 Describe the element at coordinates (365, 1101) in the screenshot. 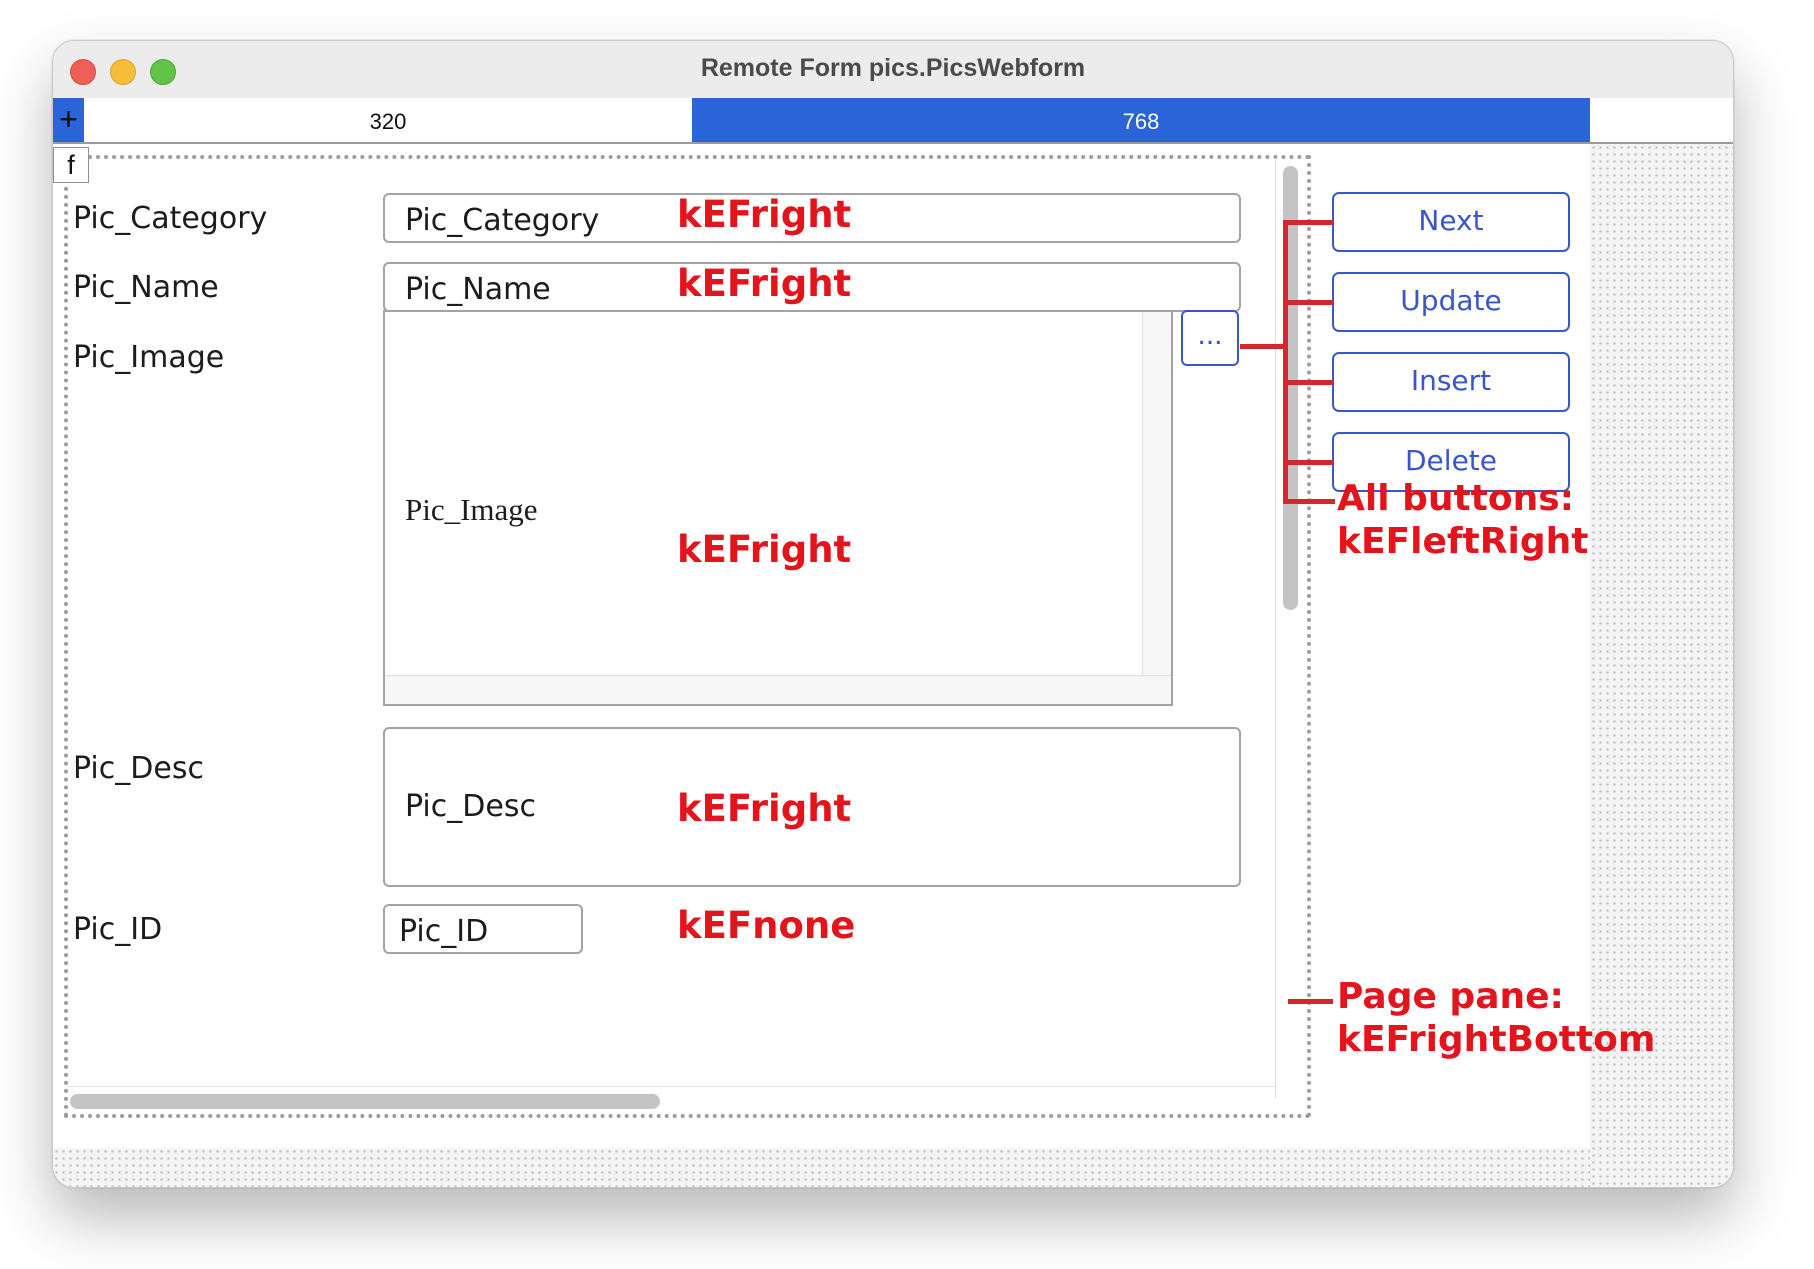

I see `horizontal-scrollbar` at that location.